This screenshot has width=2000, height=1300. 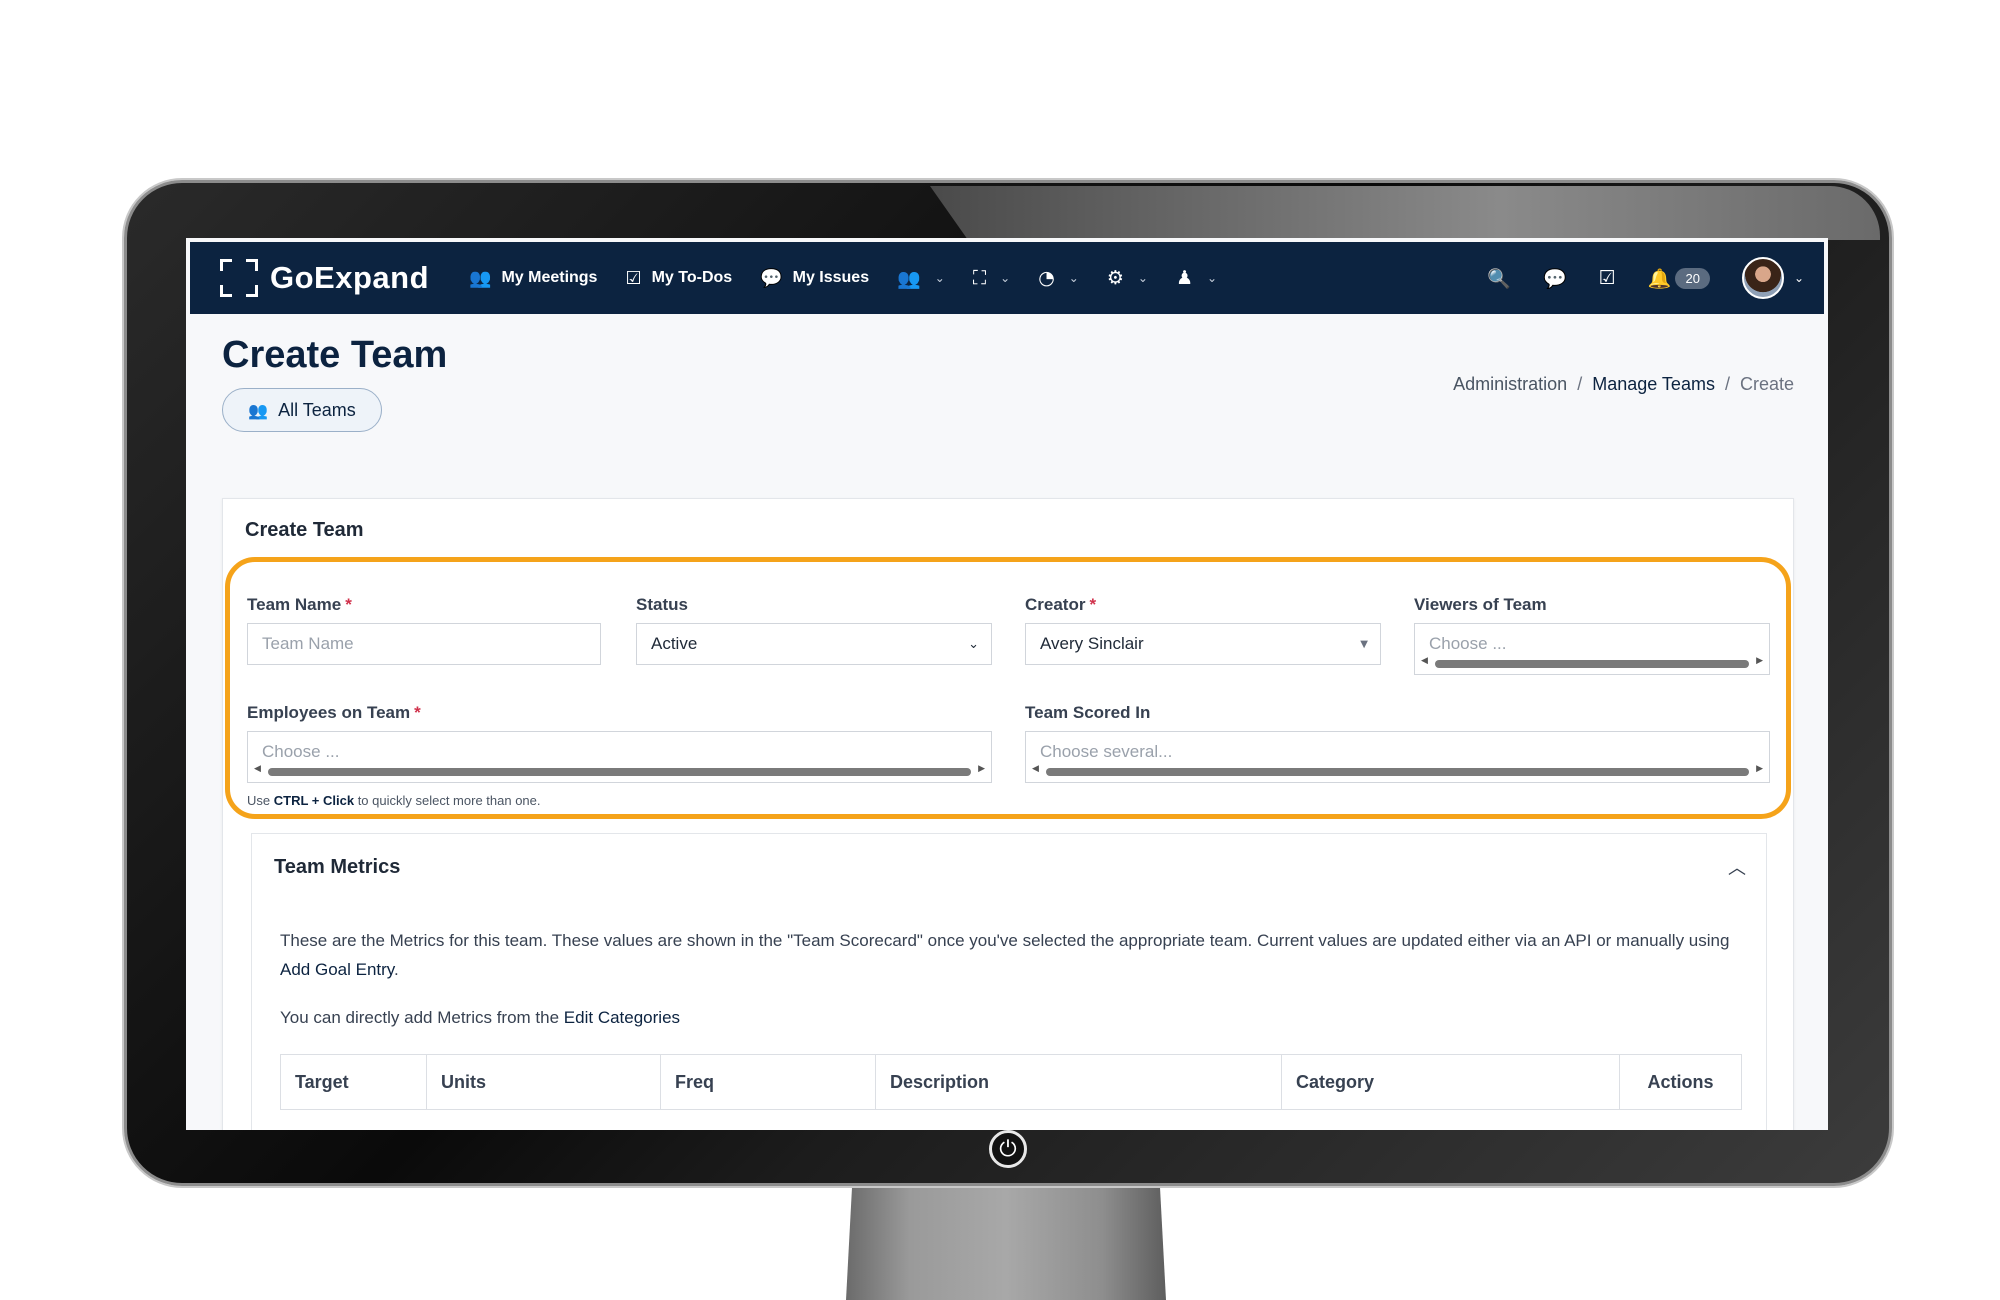 What do you see at coordinates (1555, 278) in the screenshot?
I see `chat-icon: 💬` at bounding box center [1555, 278].